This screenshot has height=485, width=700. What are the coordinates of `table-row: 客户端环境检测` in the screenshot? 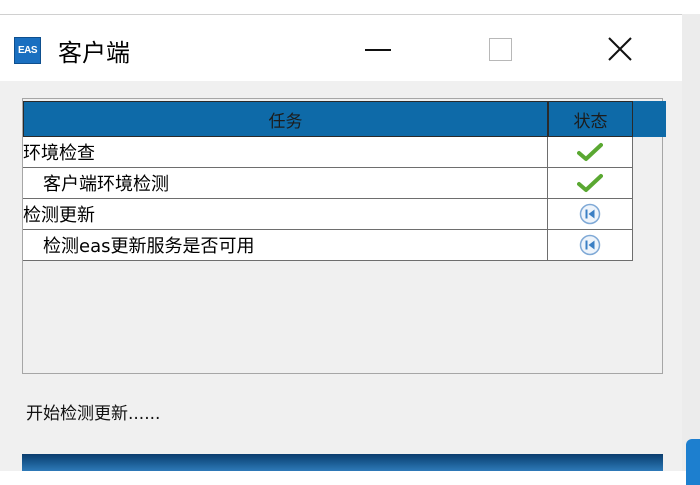 It's located at (328, 183).